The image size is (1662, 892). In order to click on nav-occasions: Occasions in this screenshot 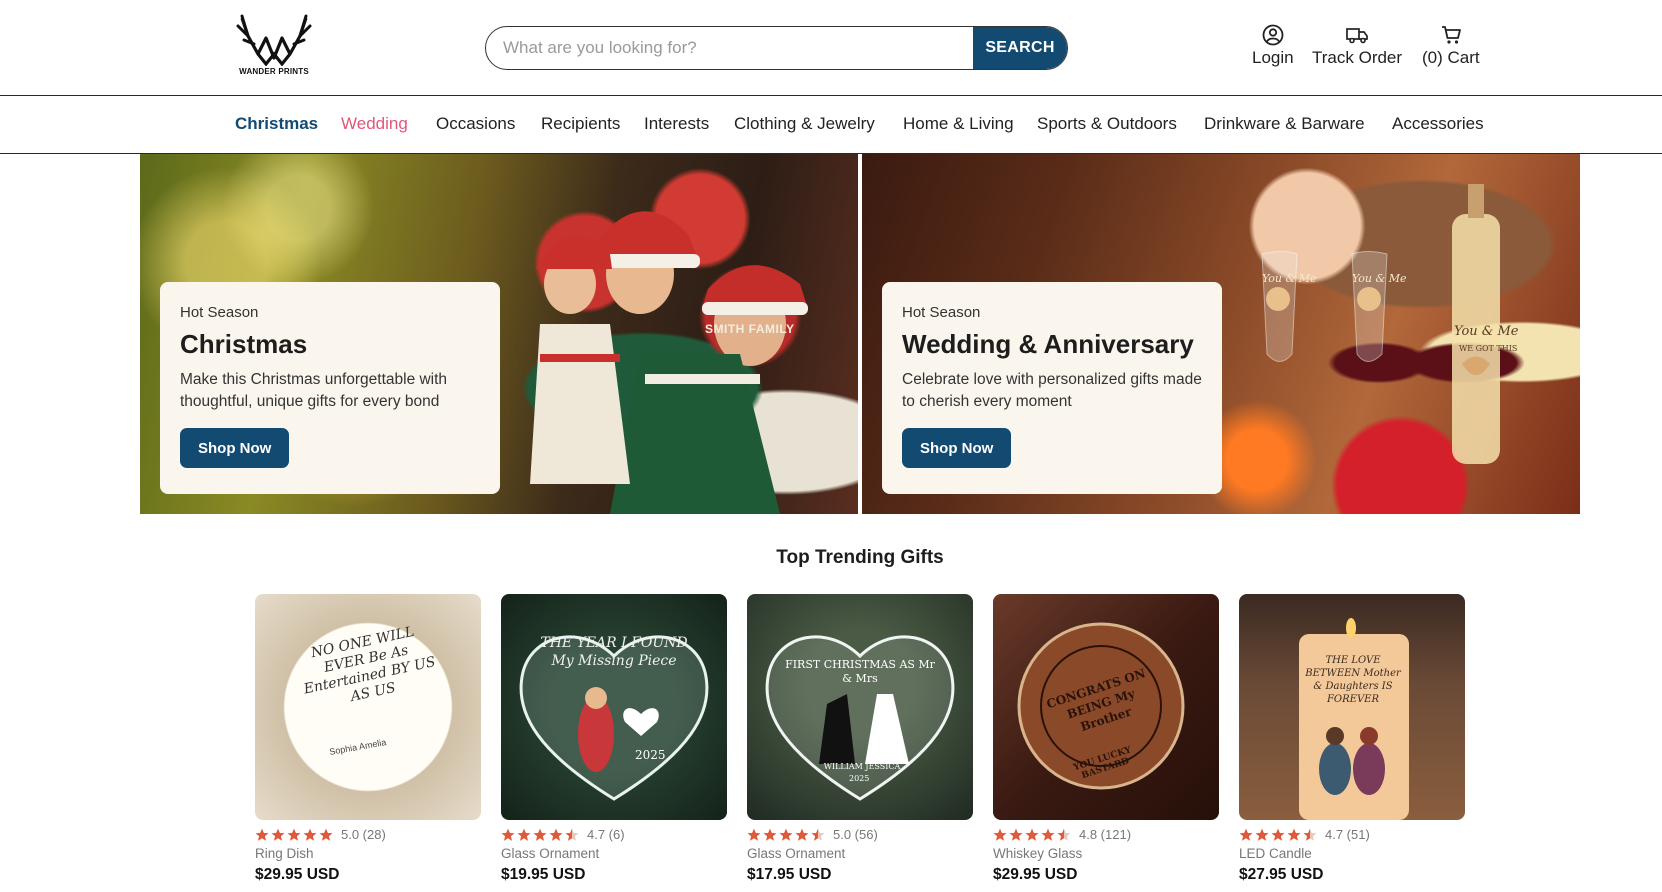, I will do `click(475, 124)`.